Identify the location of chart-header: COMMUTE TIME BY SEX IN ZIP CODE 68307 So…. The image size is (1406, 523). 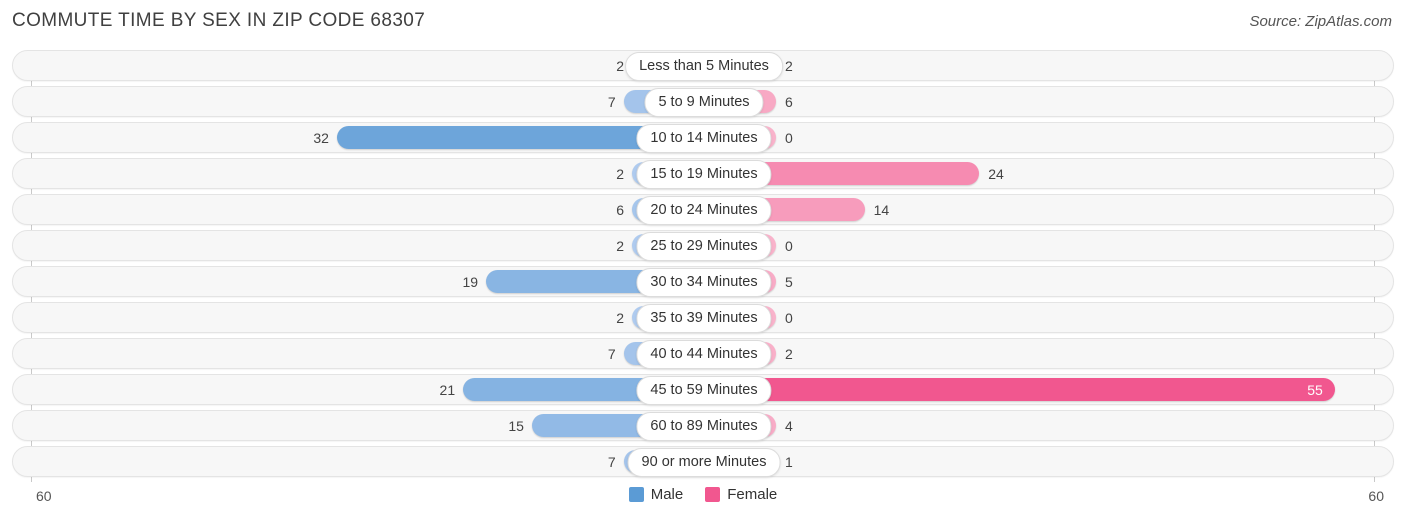
(703, 22).